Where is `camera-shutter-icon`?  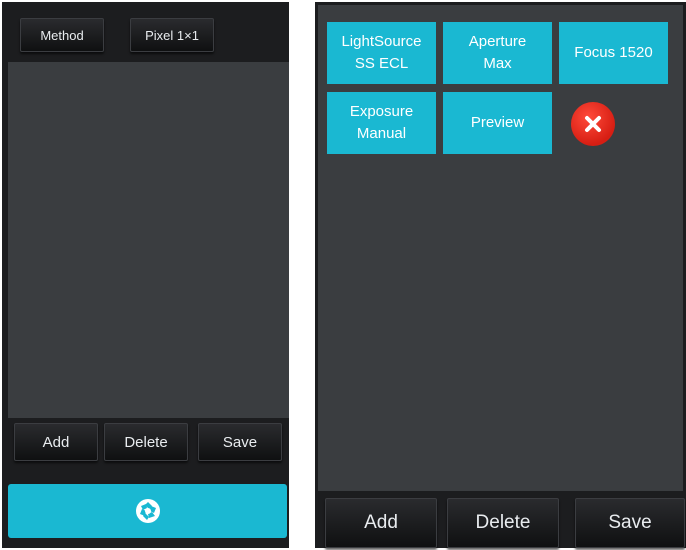
camera-shutter-icon is located at coordinates (147, 511).